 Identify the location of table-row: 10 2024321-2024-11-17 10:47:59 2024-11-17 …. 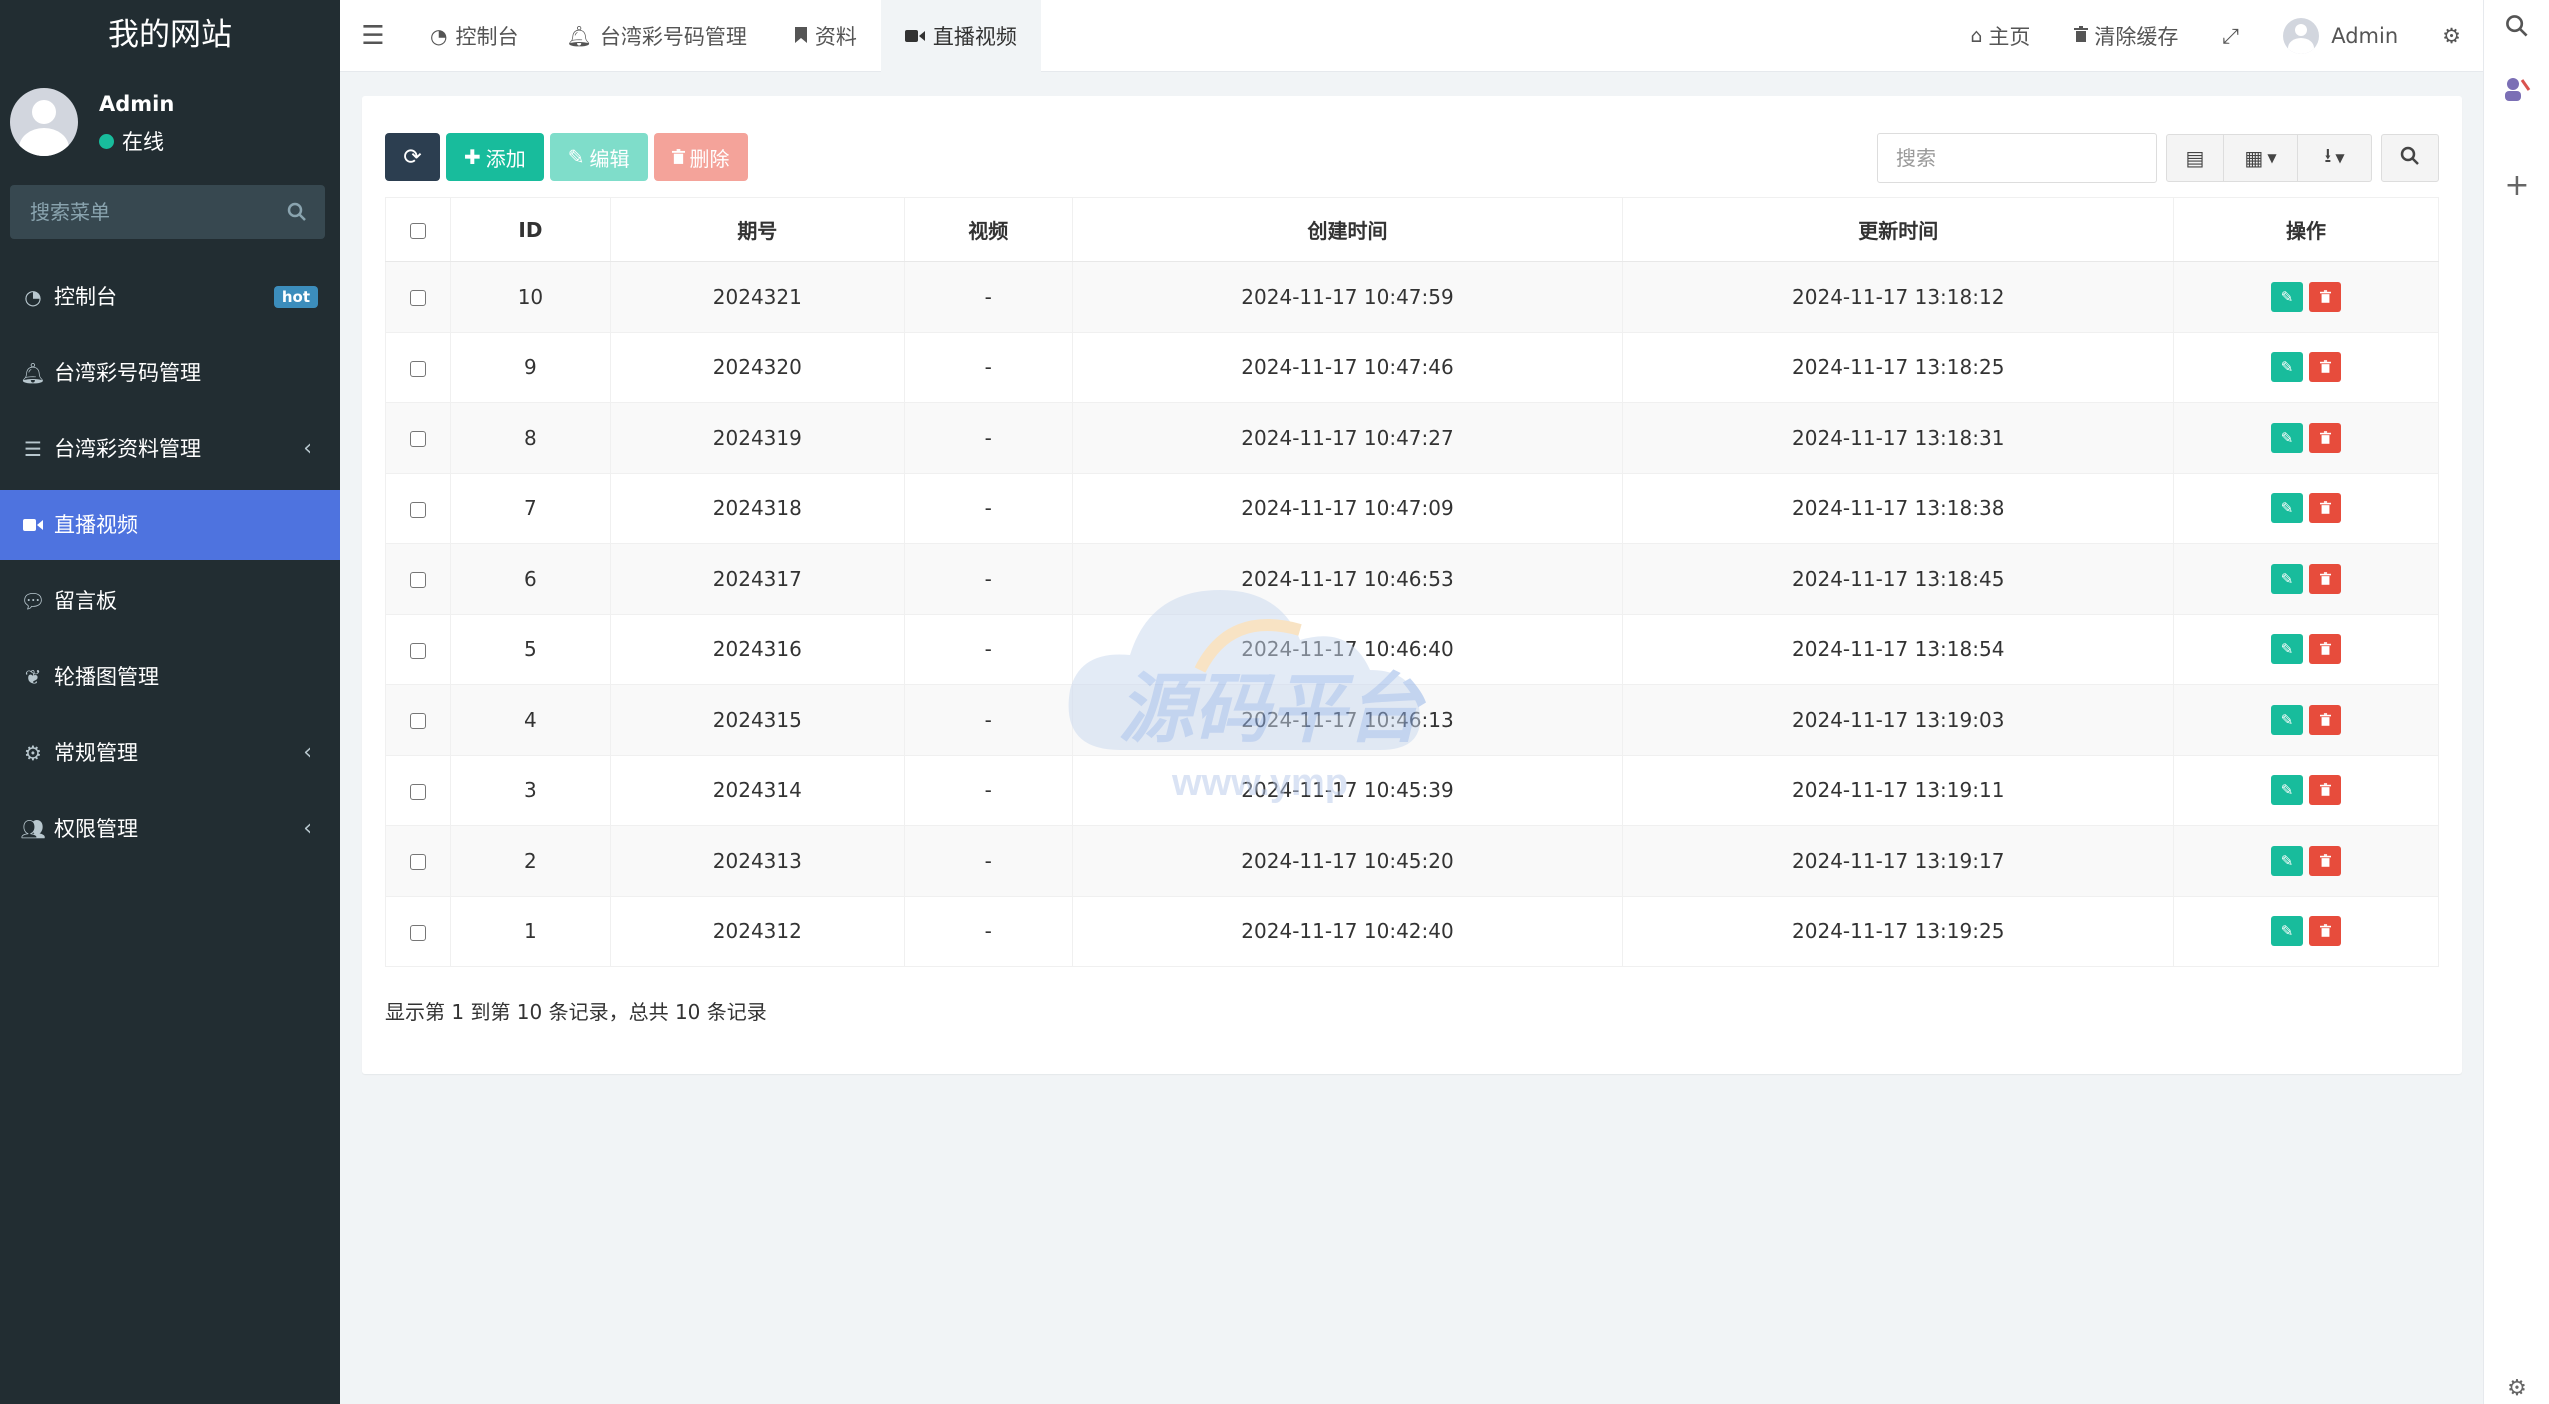
(1412, 297).